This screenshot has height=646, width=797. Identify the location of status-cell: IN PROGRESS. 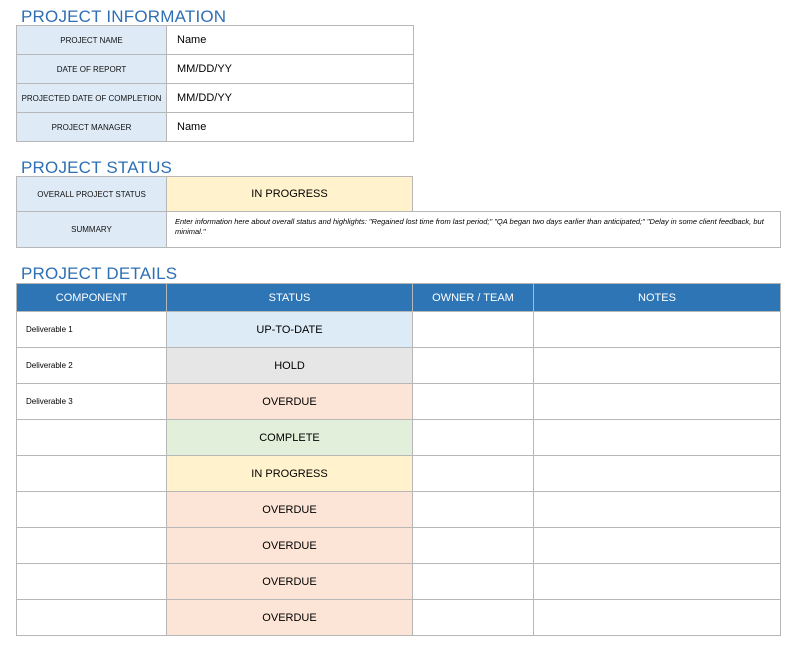
(289, 473).